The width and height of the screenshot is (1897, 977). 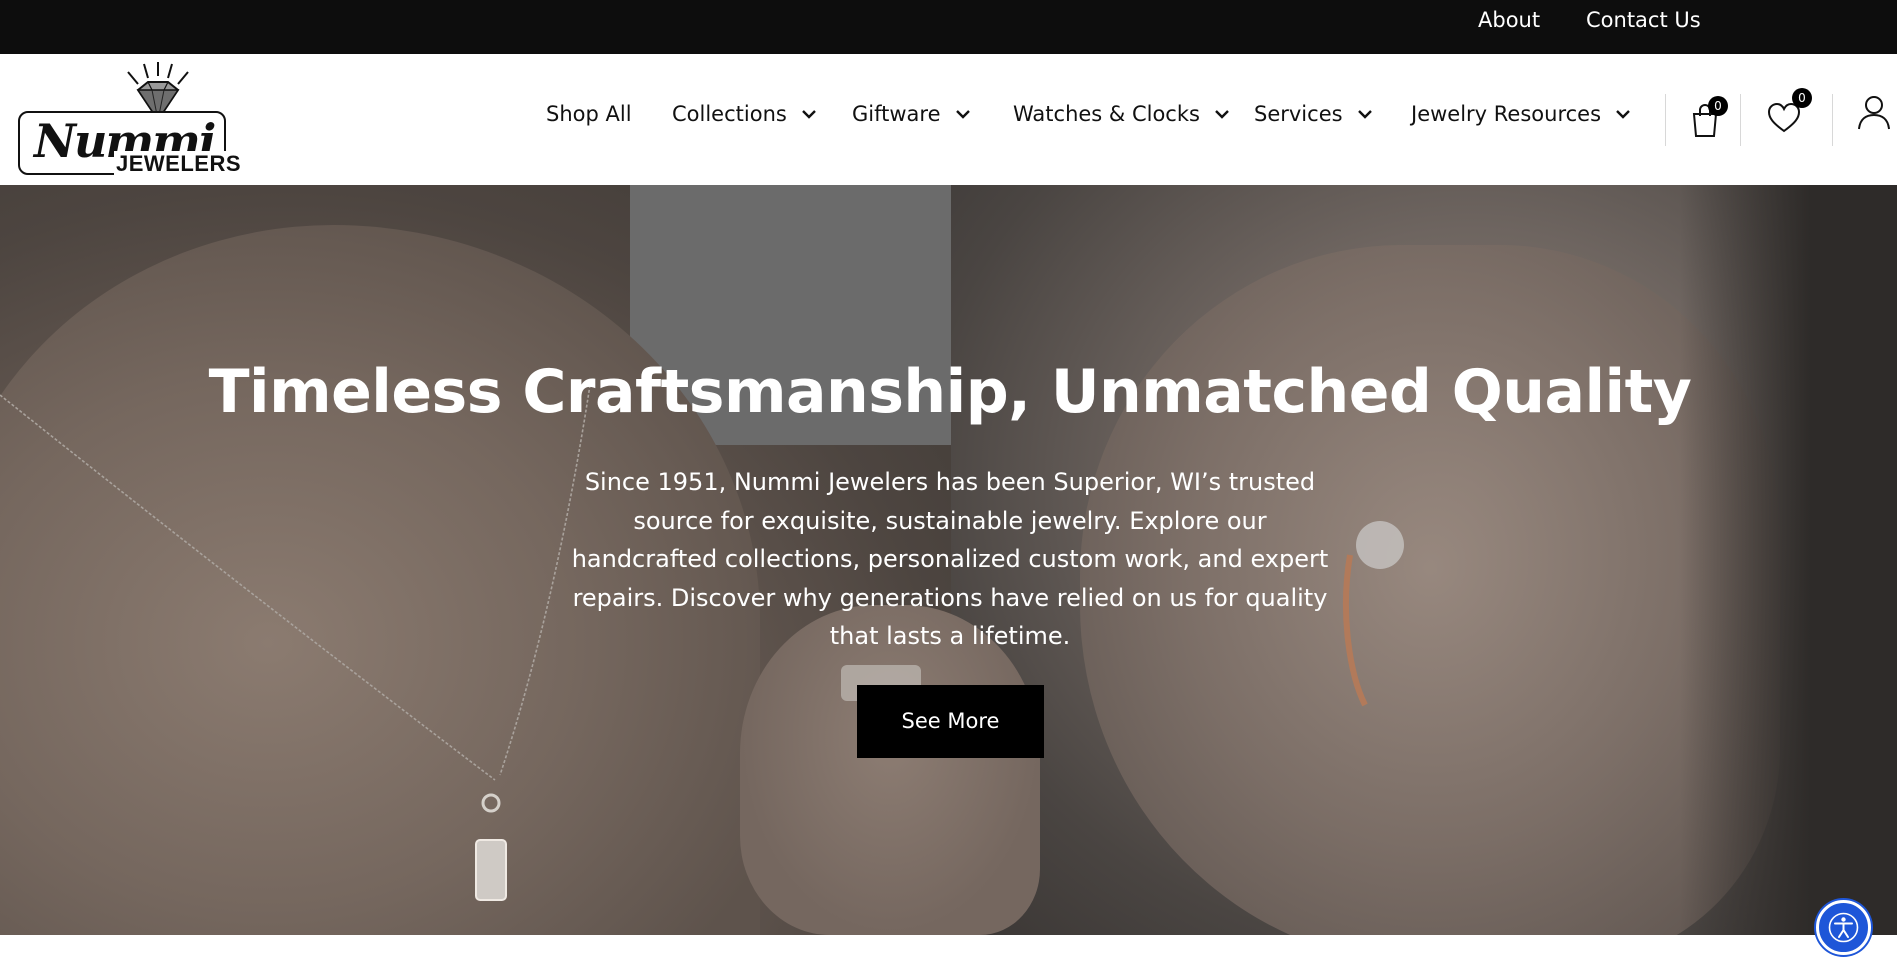 I want to click on accessibility-button, so click(x=1843, y=927).